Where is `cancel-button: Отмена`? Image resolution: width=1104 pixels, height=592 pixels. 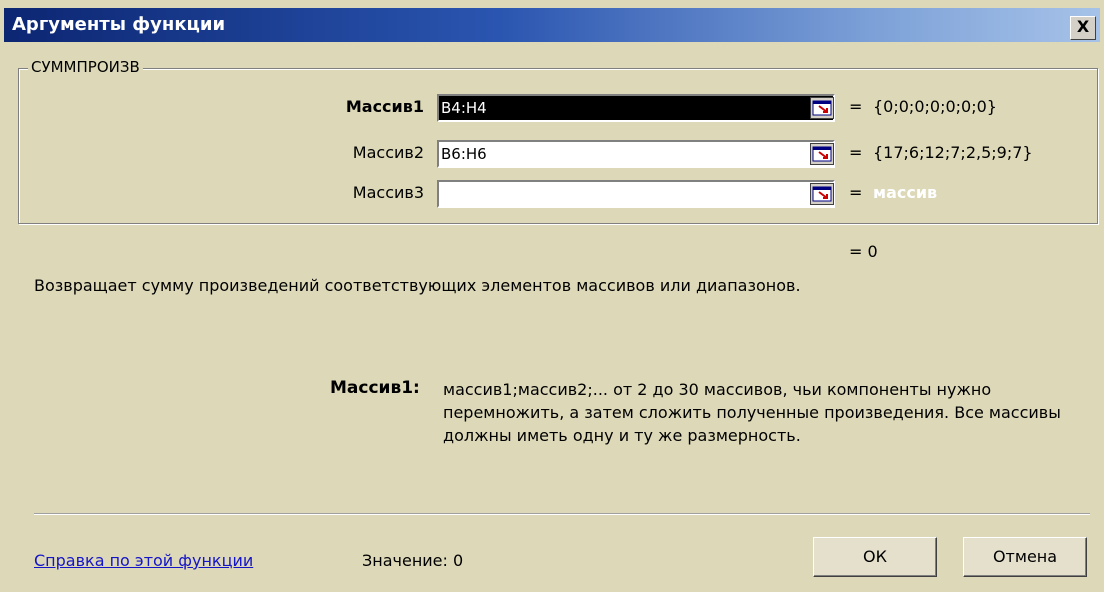
cancel-button: Отмена is located at coordinates (1025, 557).